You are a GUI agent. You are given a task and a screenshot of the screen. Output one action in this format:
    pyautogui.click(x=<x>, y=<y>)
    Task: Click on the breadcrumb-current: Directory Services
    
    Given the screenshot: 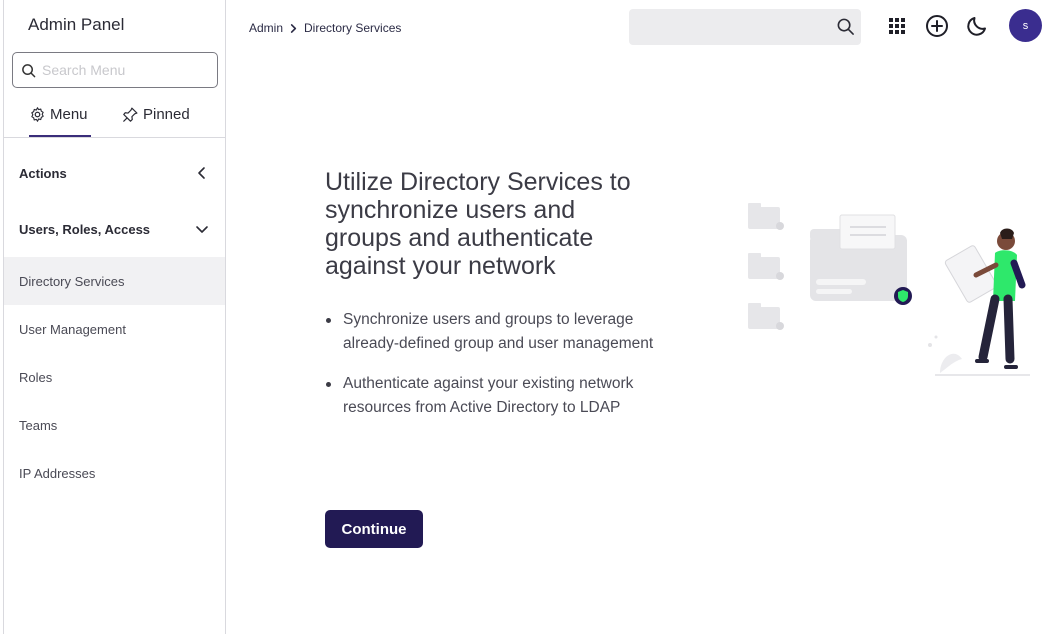 What is the action you would take?
    pyautogui.click(x=353, y=28)
    